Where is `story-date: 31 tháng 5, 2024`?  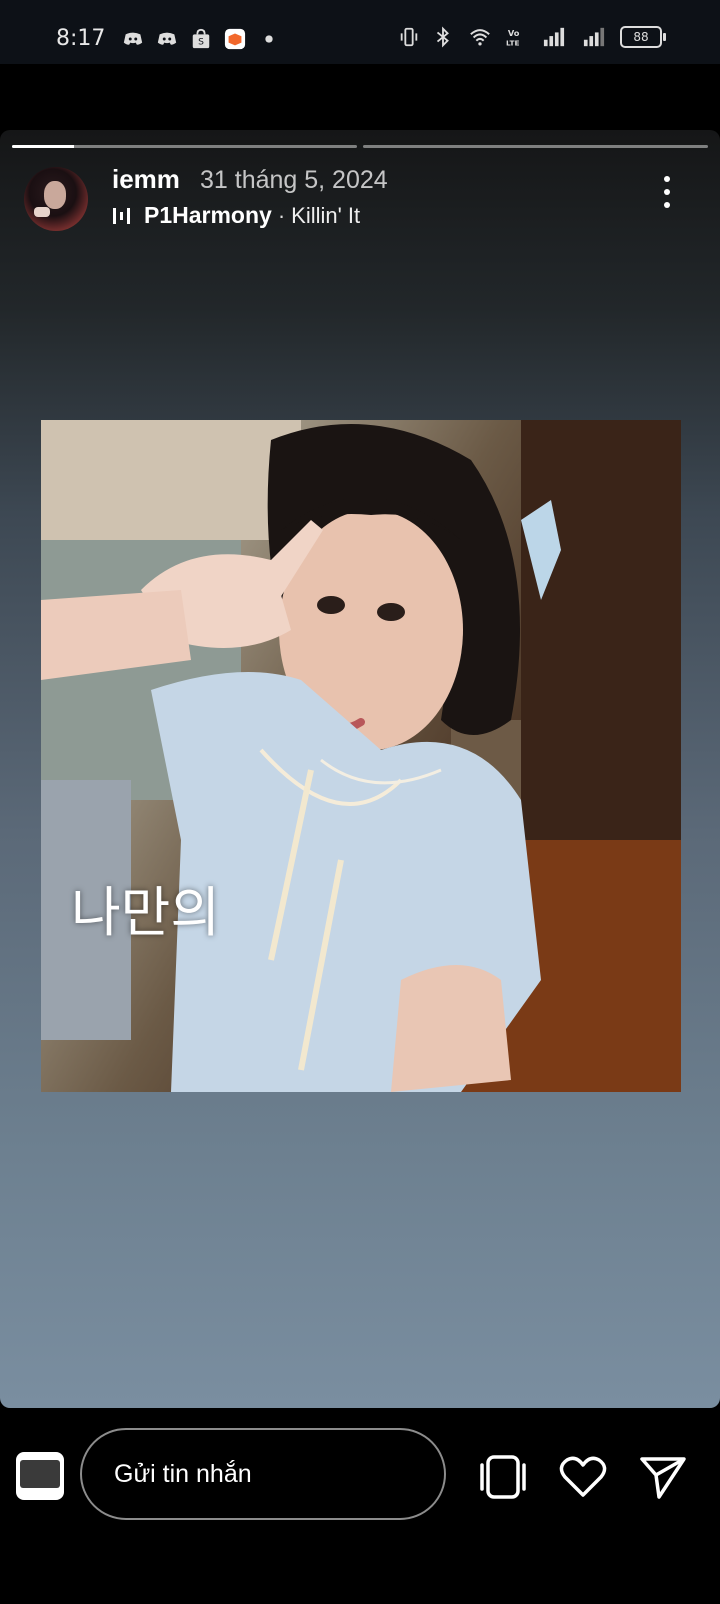
story-date: 31 tháng 5, 2024 is located at coordinates (294, 180).